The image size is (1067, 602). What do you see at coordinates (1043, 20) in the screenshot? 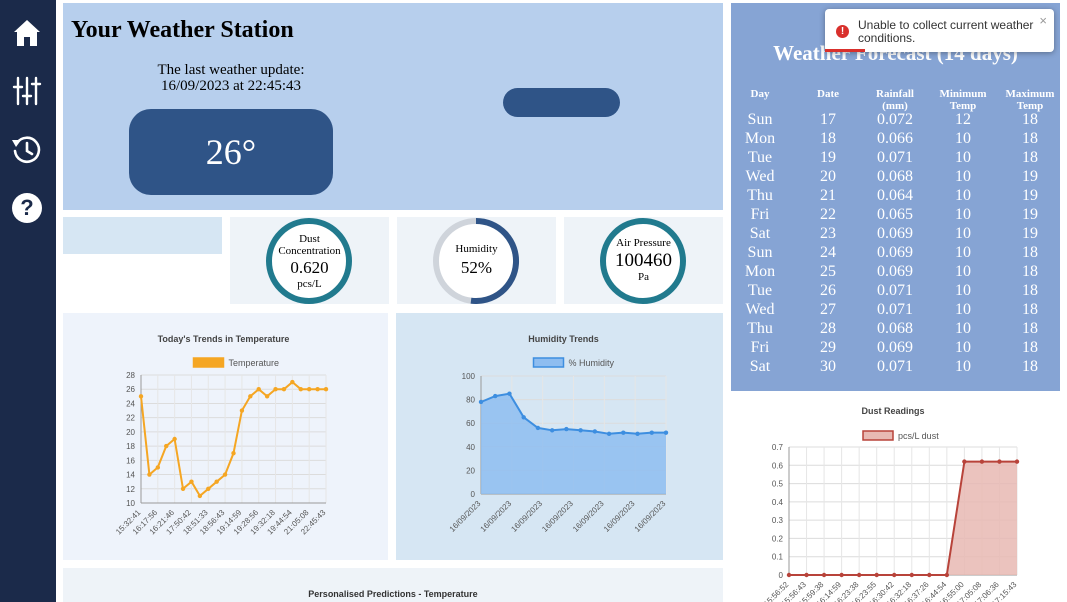
I see `close-icon: ×` at bounding box center [1043, 20].